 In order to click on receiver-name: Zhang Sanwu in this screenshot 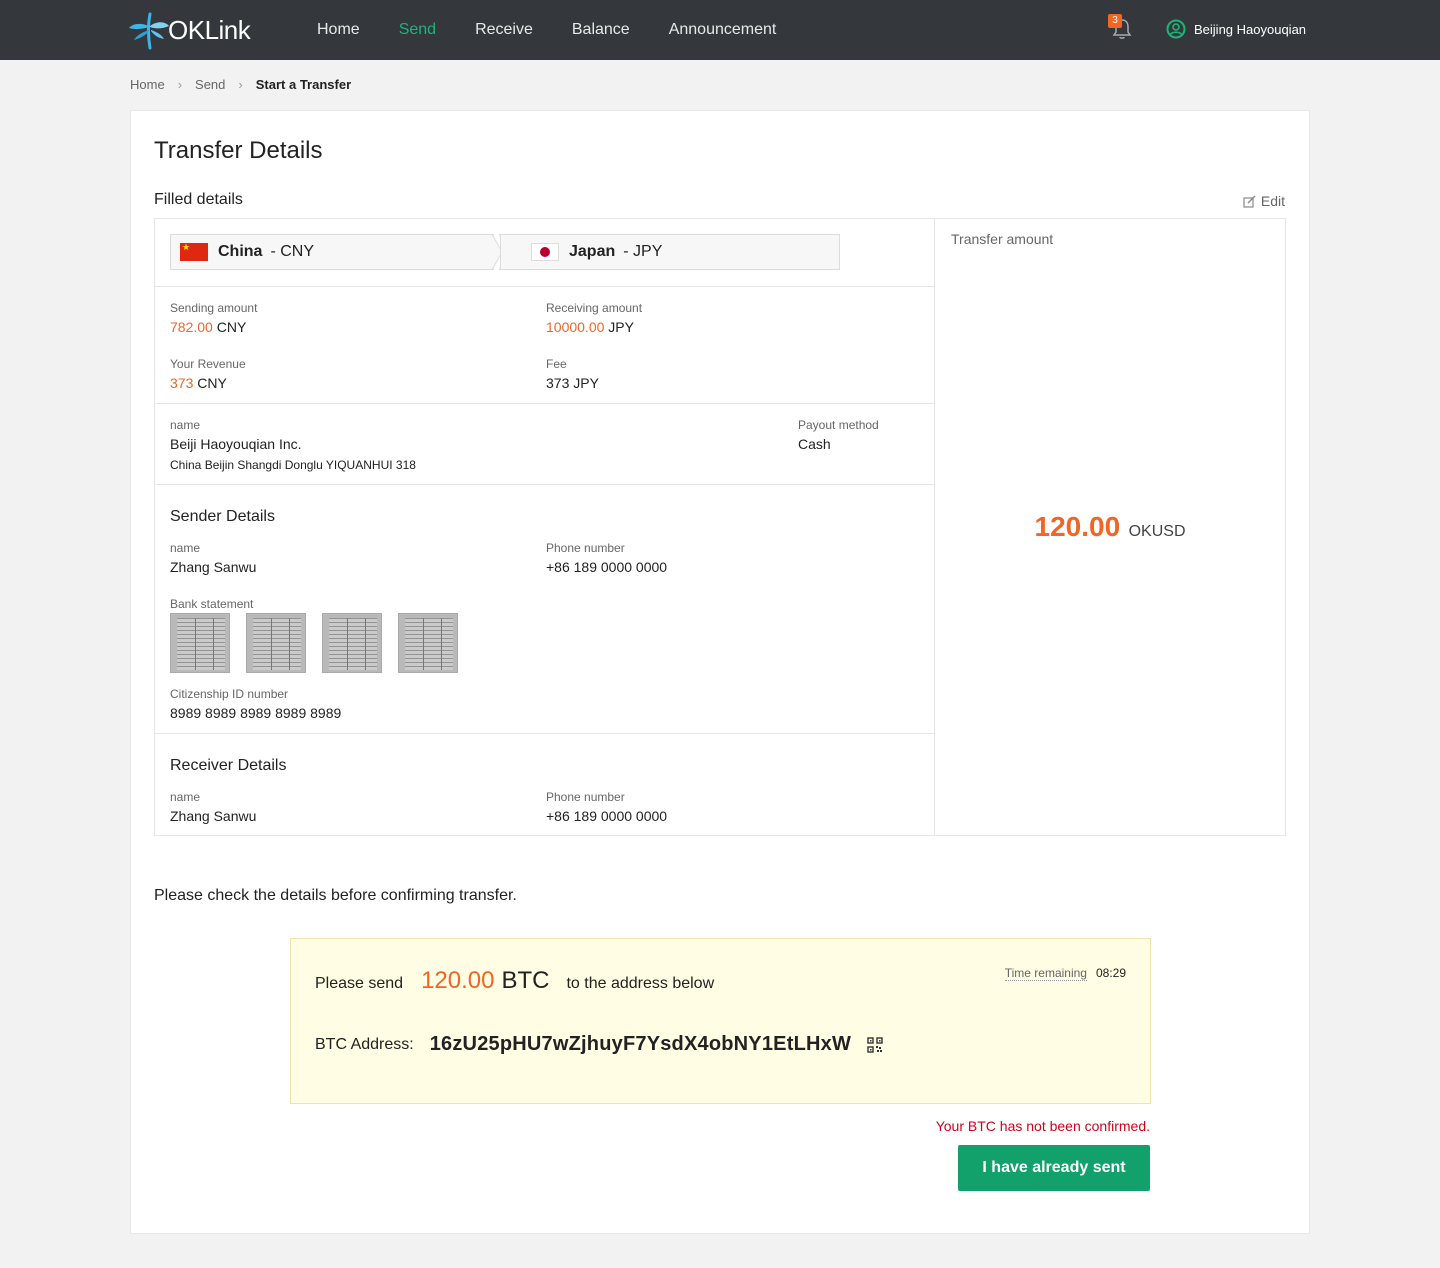, I will do `click(213, 816)`.